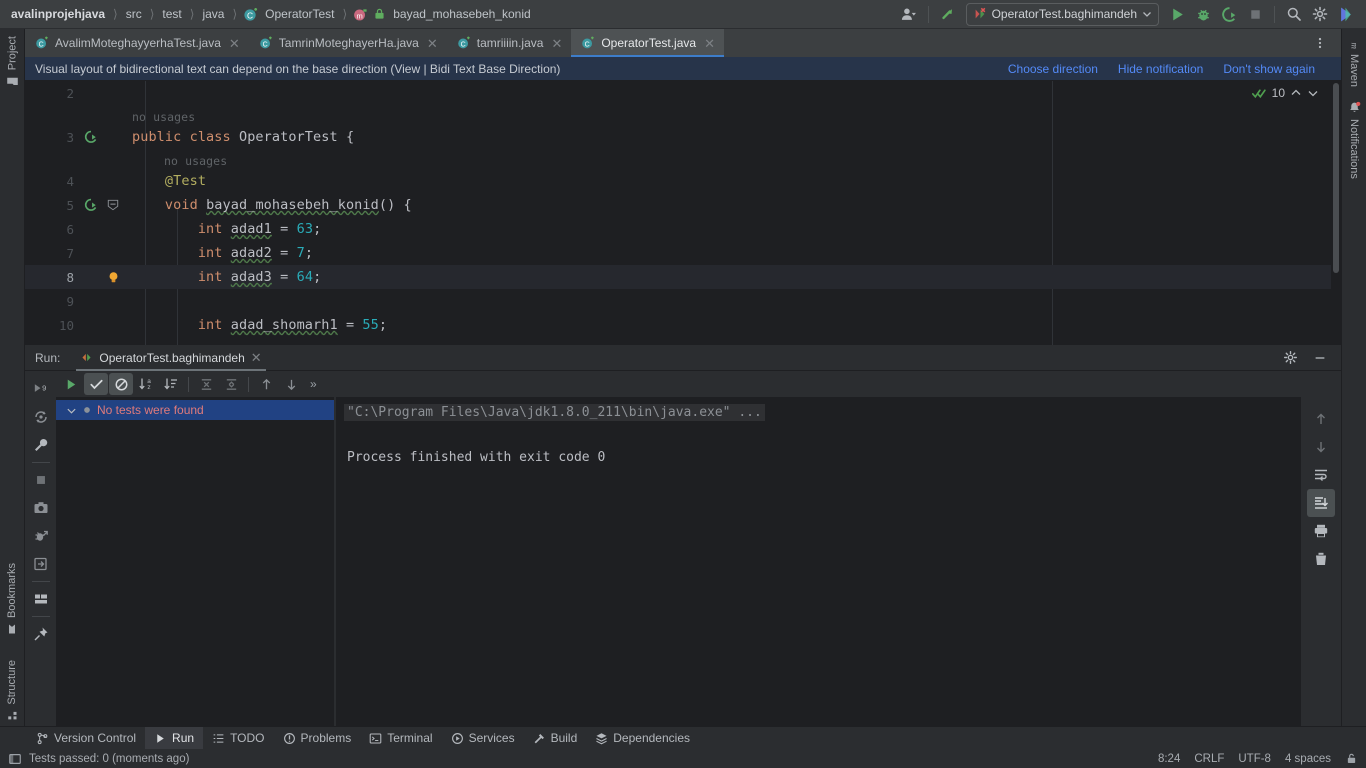 This screenshot has width=1366, height=768. I want to click on breadcrumb-item-method: bayad_mohasebeh_konid, so click(461, 14).